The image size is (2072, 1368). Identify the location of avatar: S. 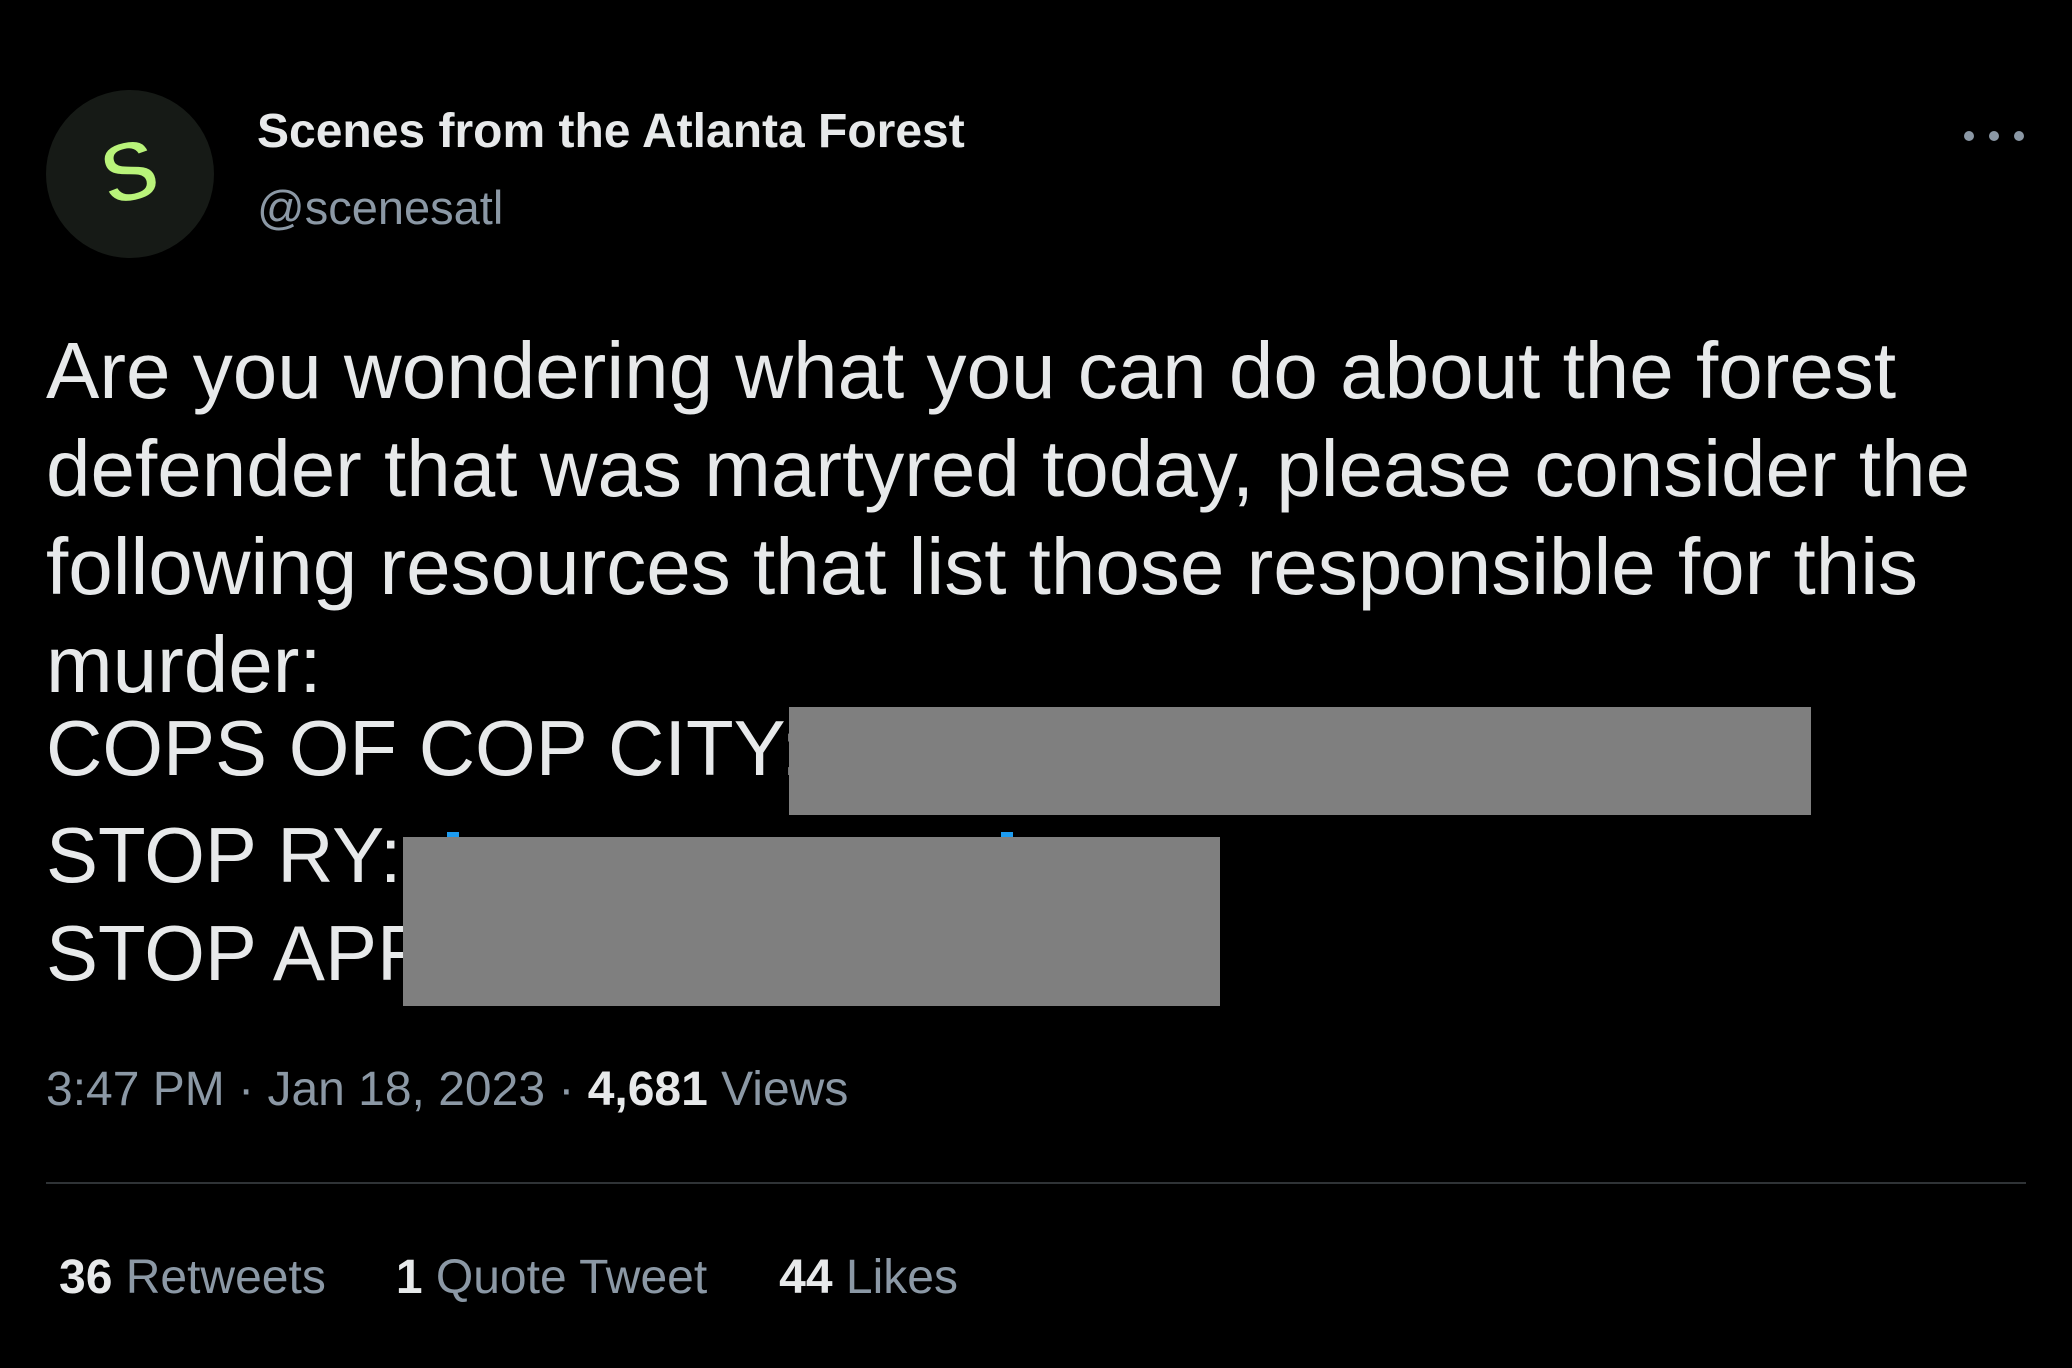
(130, 174).